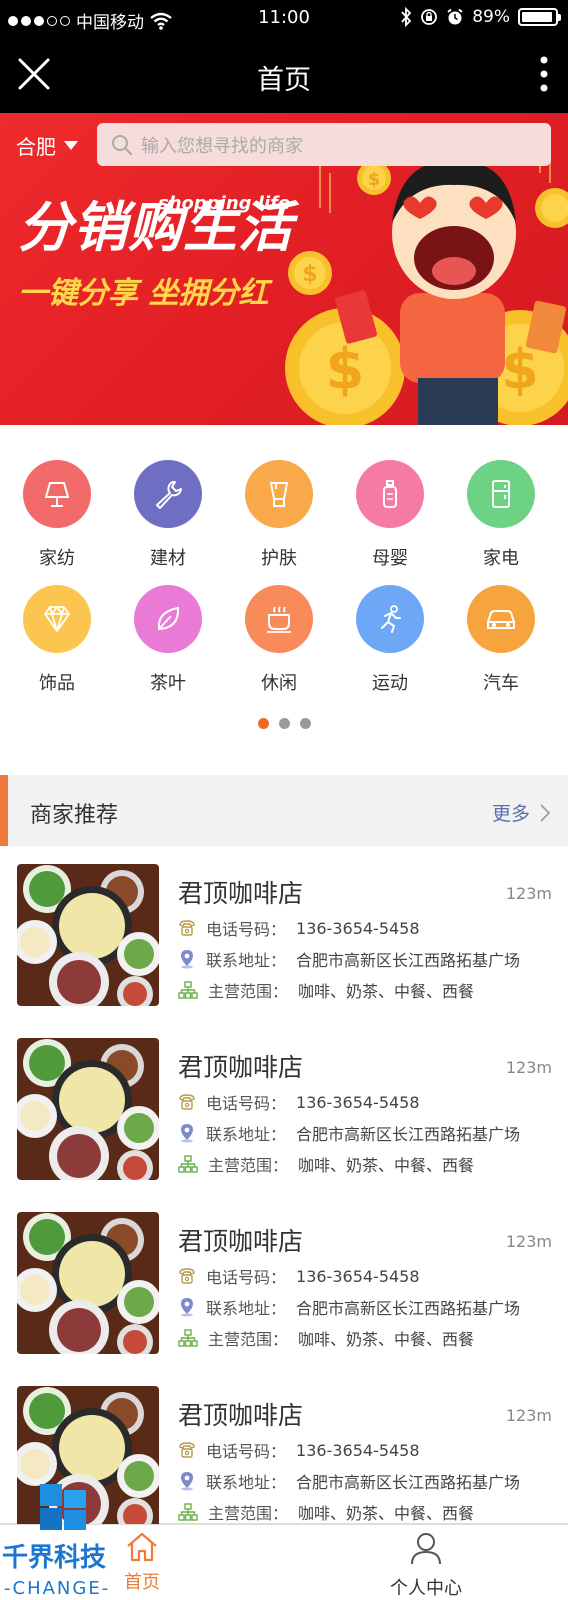 The width and height of the screenshot is (568, 1600). Describe the element at coordinates (390, 683) in the screenshot. I see `category-label: 运动` at that location.